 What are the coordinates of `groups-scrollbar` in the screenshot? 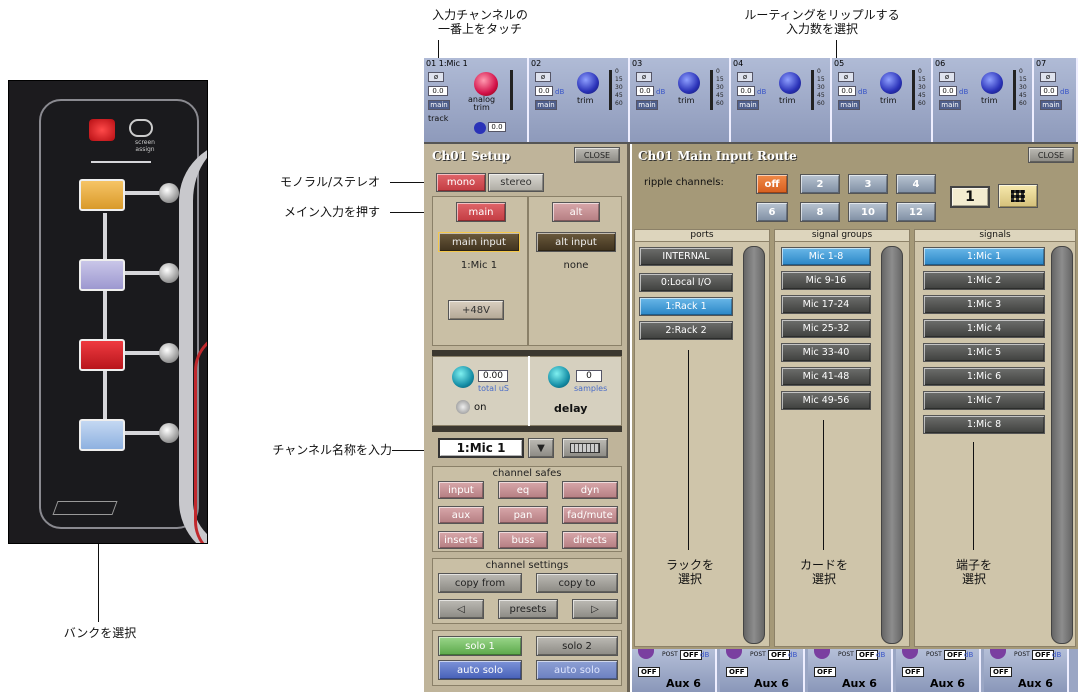 It's located at (892, 445).